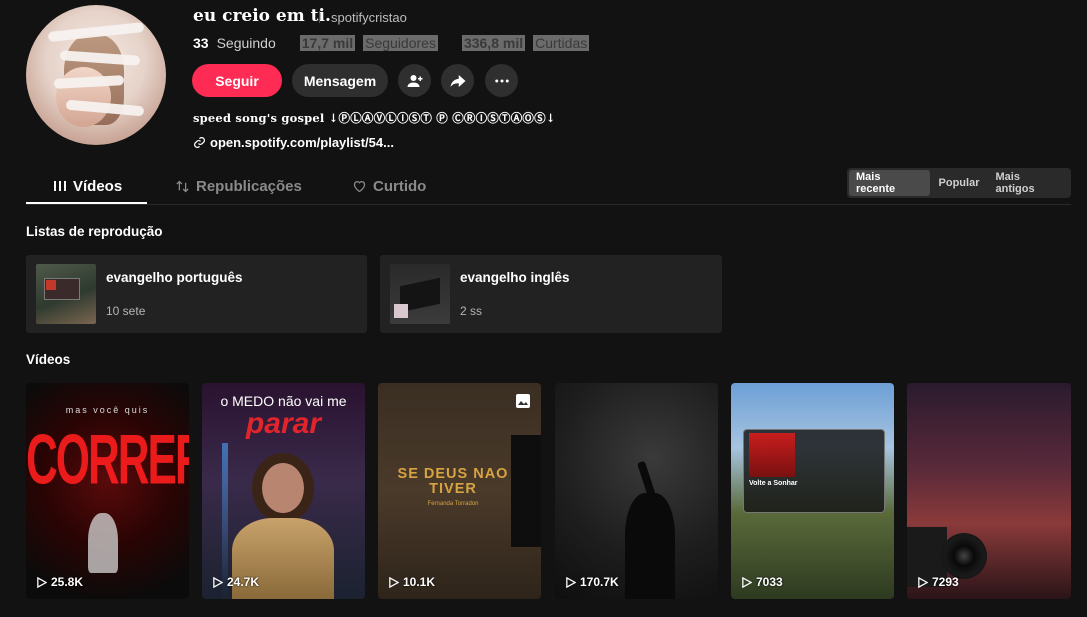 The image size is (1087, 617). I want to click on video-overlay-top: mas você quis, so click(107, 410).